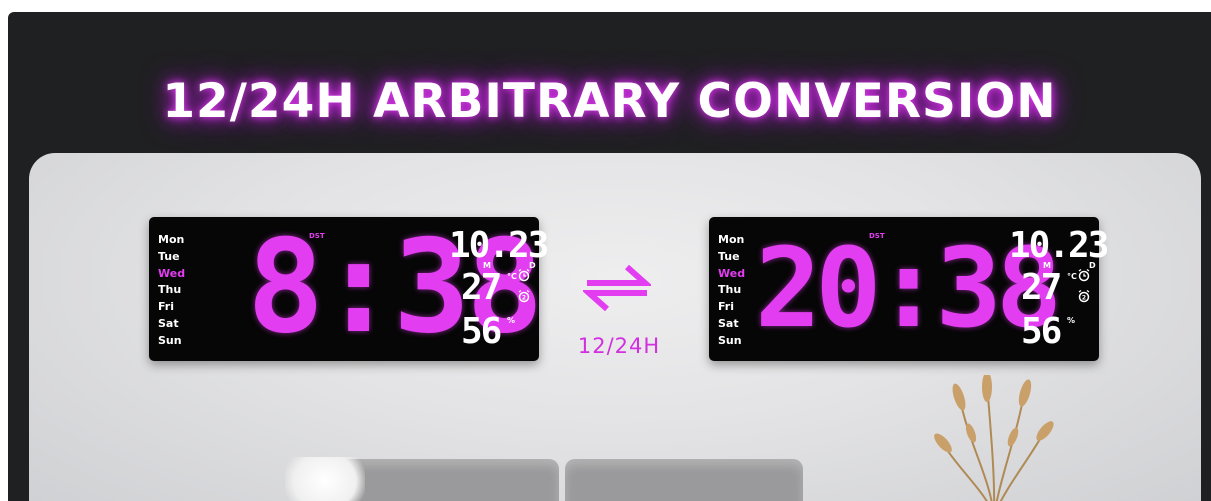 The height and width of the screenshot is (501, 1211). What do you see at coordinates (609, 101) in the screenshot?
I see `headline: 12/24H ARBITRARY CONVERSION` at bounding box center [609, 101].